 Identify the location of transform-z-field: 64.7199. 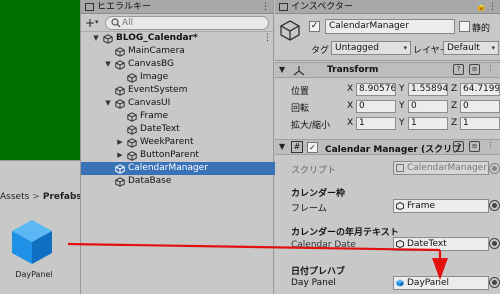
(480, 89).